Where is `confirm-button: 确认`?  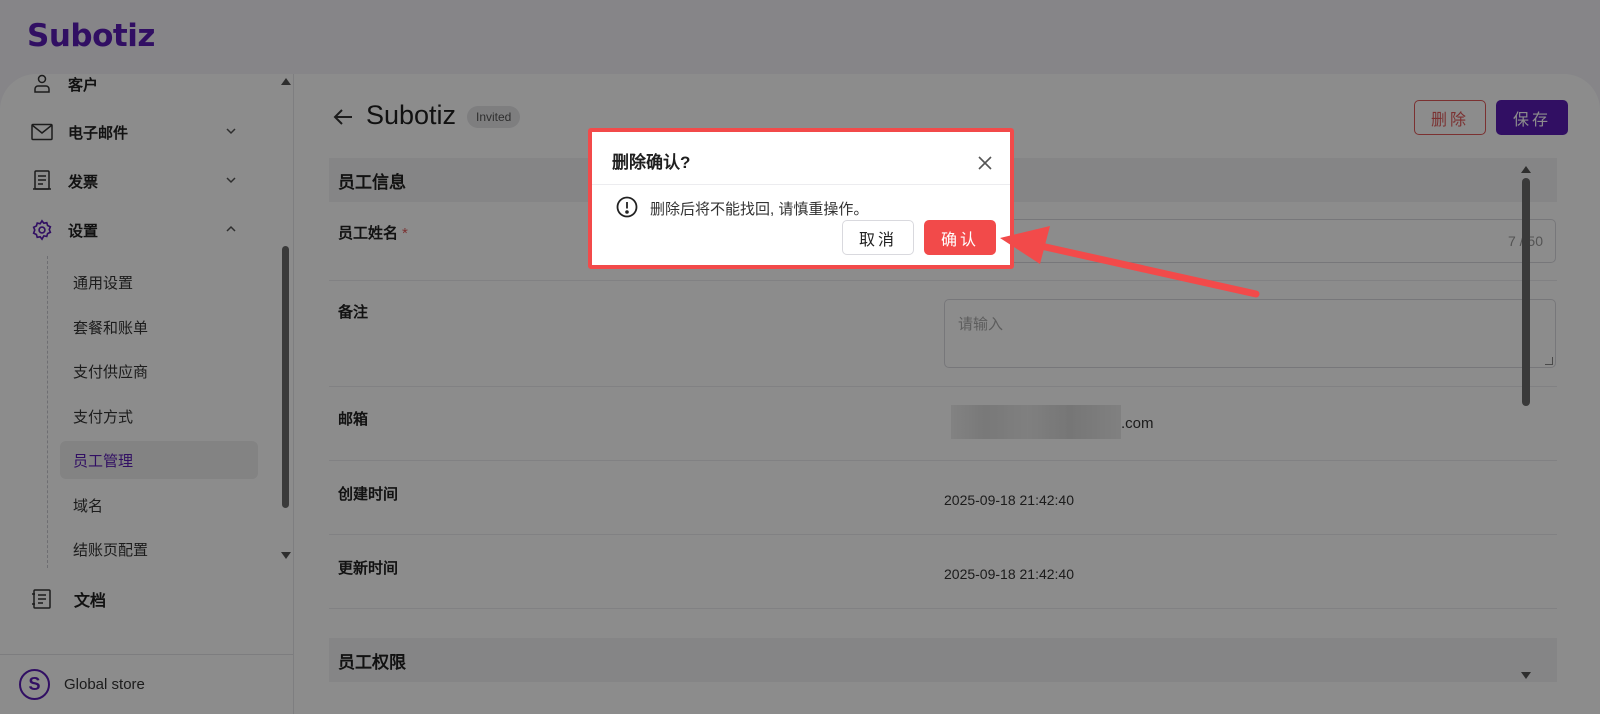
confirm-button: 确认 is located at coordinates (960, 237).